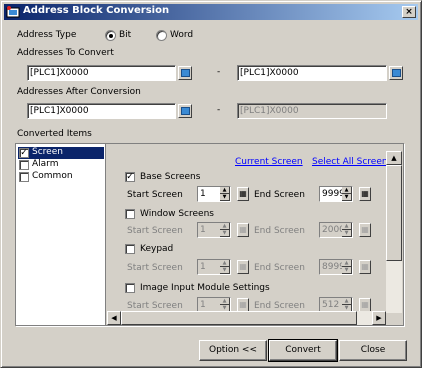 The height and width of the screenshot is (368, 422). I want to click on close-icon: ×, so click(409, 12).